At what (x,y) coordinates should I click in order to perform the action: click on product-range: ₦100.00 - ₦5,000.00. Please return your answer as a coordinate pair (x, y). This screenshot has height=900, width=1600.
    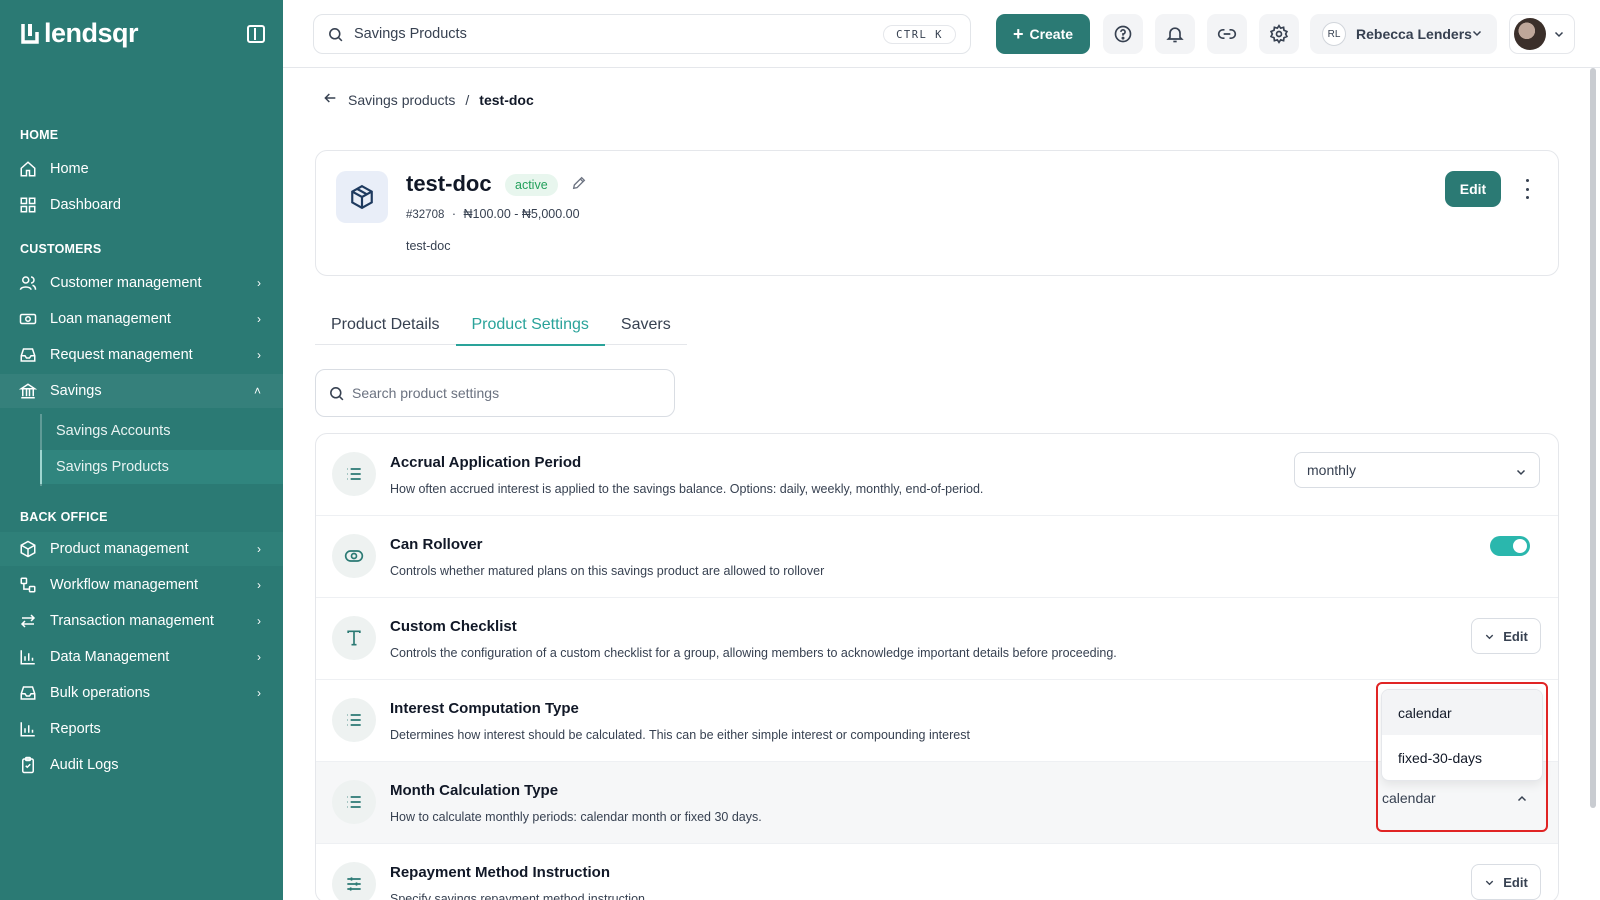
    Looking at the image, I should click on (521, 214).